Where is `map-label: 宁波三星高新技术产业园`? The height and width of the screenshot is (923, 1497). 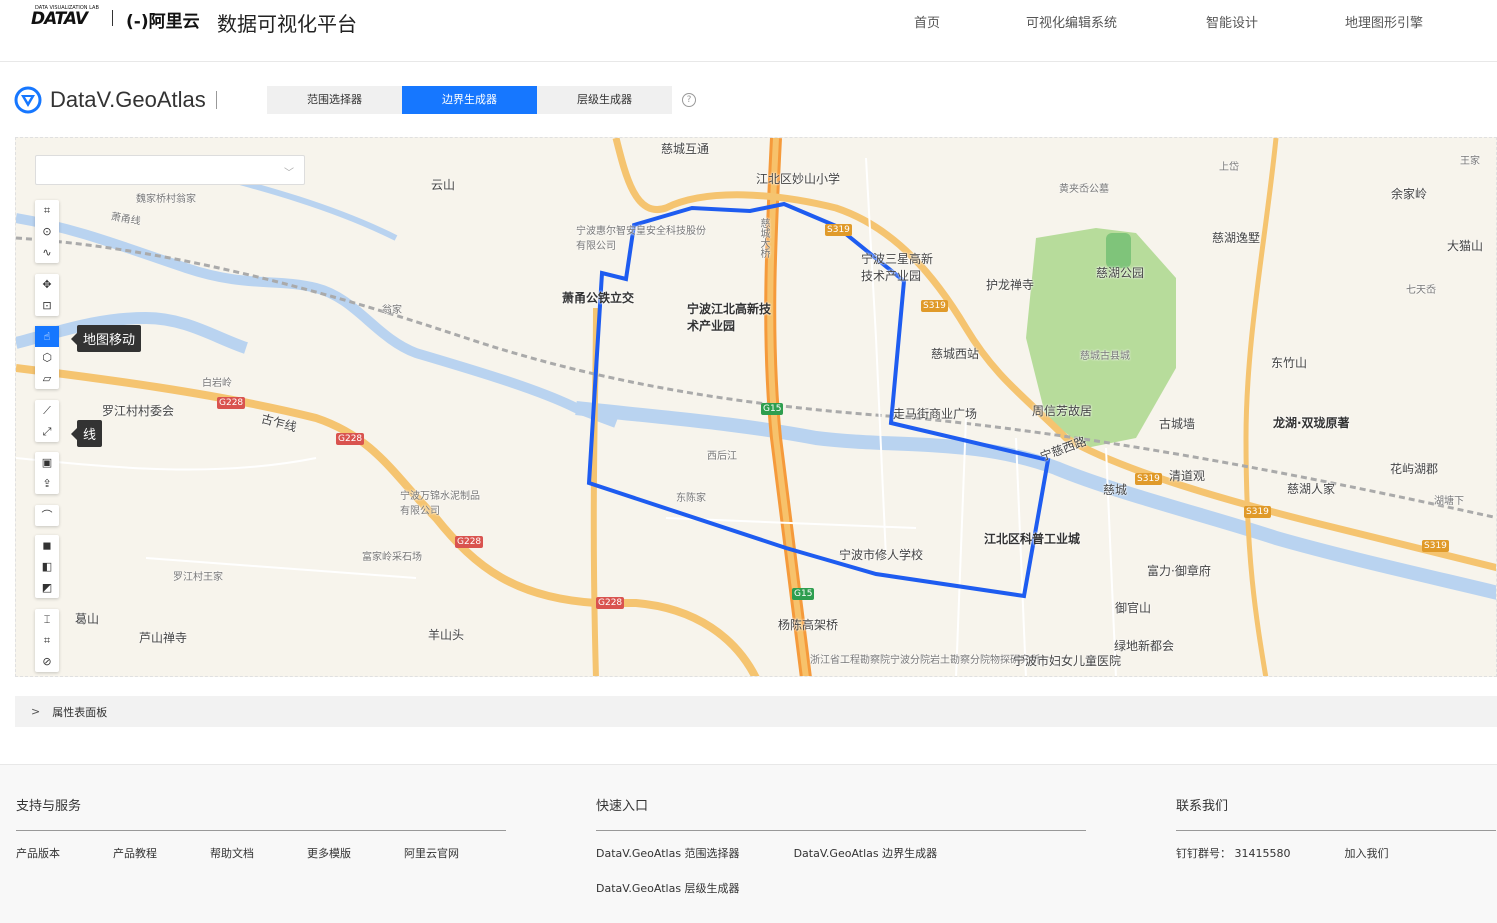 map-label: 宁波三星高新技术产业园 is located at coordinates (897, 267).